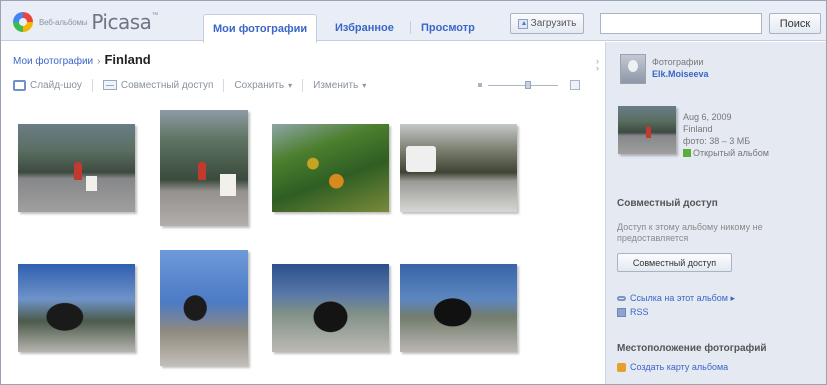  Describe the element at coordinates (336, 85) in the screenshot. I see `edit-label: Изменить` at that location.